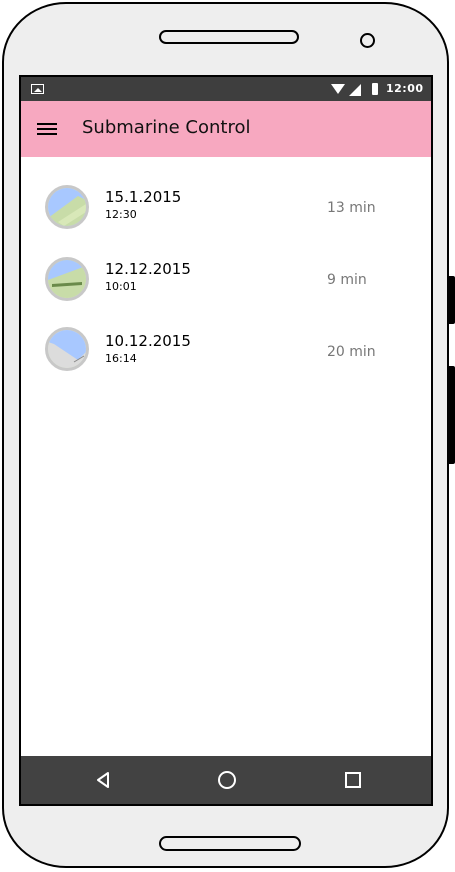 This screenshot has height=872, width=455. I want to click on session-duration: 20 min, so click(351, 352).